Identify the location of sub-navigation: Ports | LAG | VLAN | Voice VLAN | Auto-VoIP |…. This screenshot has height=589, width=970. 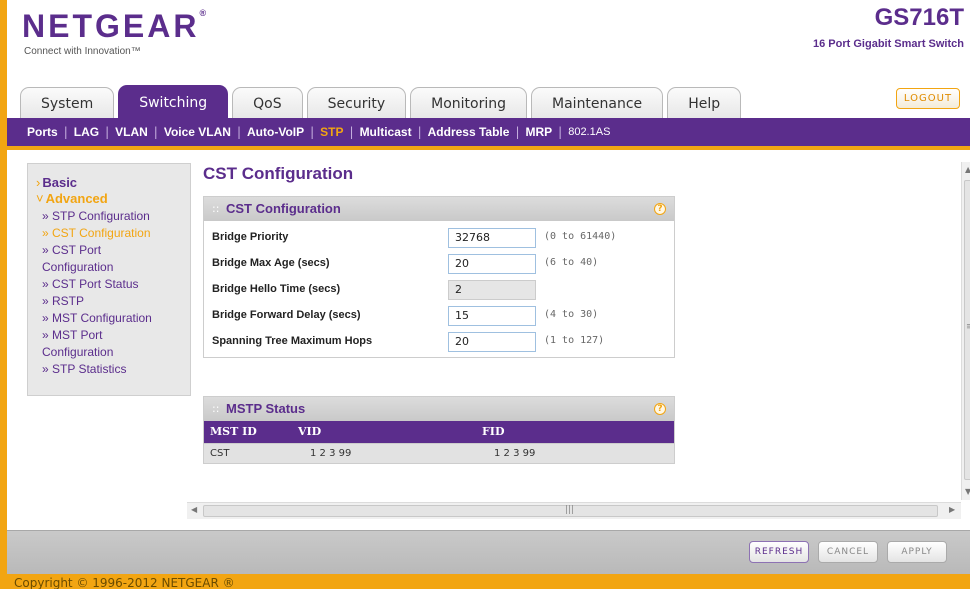
(488, 132).